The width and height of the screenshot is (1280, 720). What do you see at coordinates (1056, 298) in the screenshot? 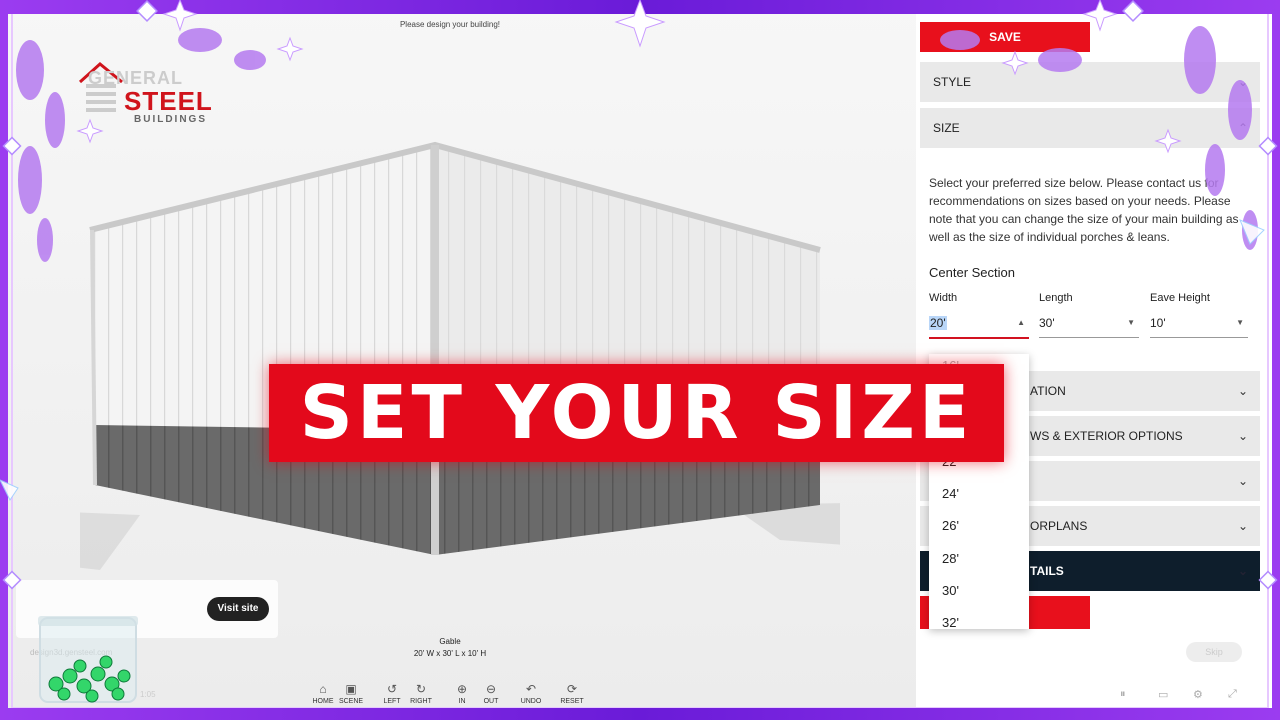
I see `length-label: Length` at bounding box center [1056, 298].